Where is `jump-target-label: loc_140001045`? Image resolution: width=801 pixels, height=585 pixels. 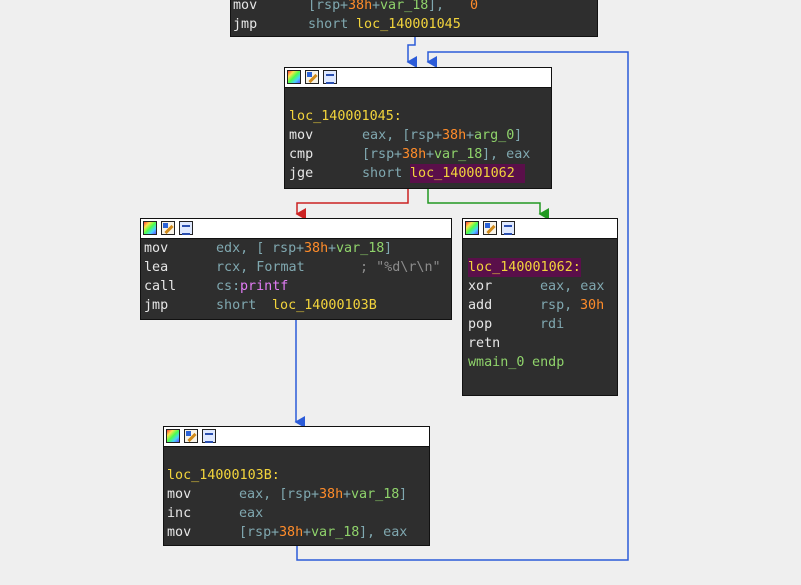 jump-target-label: loc_140001045 is located at coordinates (408, 24).